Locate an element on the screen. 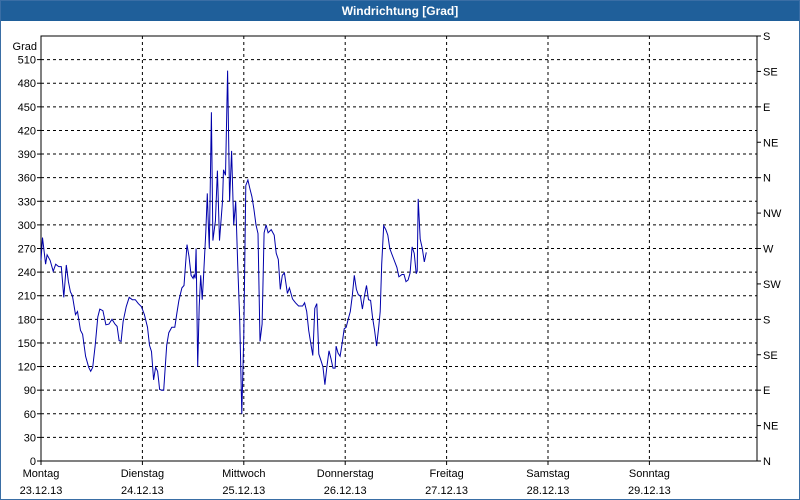 The width and height of the screenshot is (800, 500). y-tick-label: 270 is located at coordinates (27, 250).